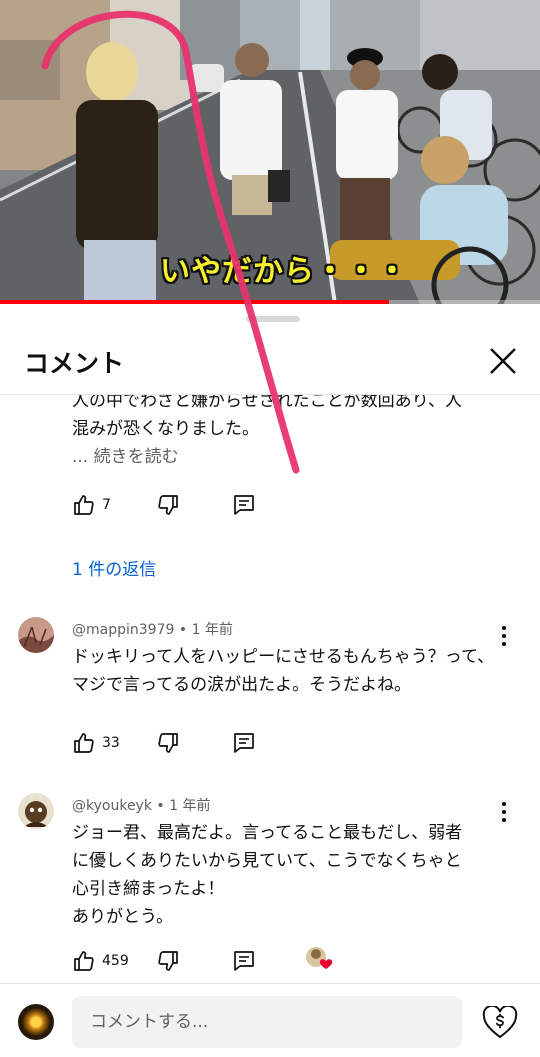 The image size is (540, 1057). I want to click on like-button: 33, so click(96, 743).